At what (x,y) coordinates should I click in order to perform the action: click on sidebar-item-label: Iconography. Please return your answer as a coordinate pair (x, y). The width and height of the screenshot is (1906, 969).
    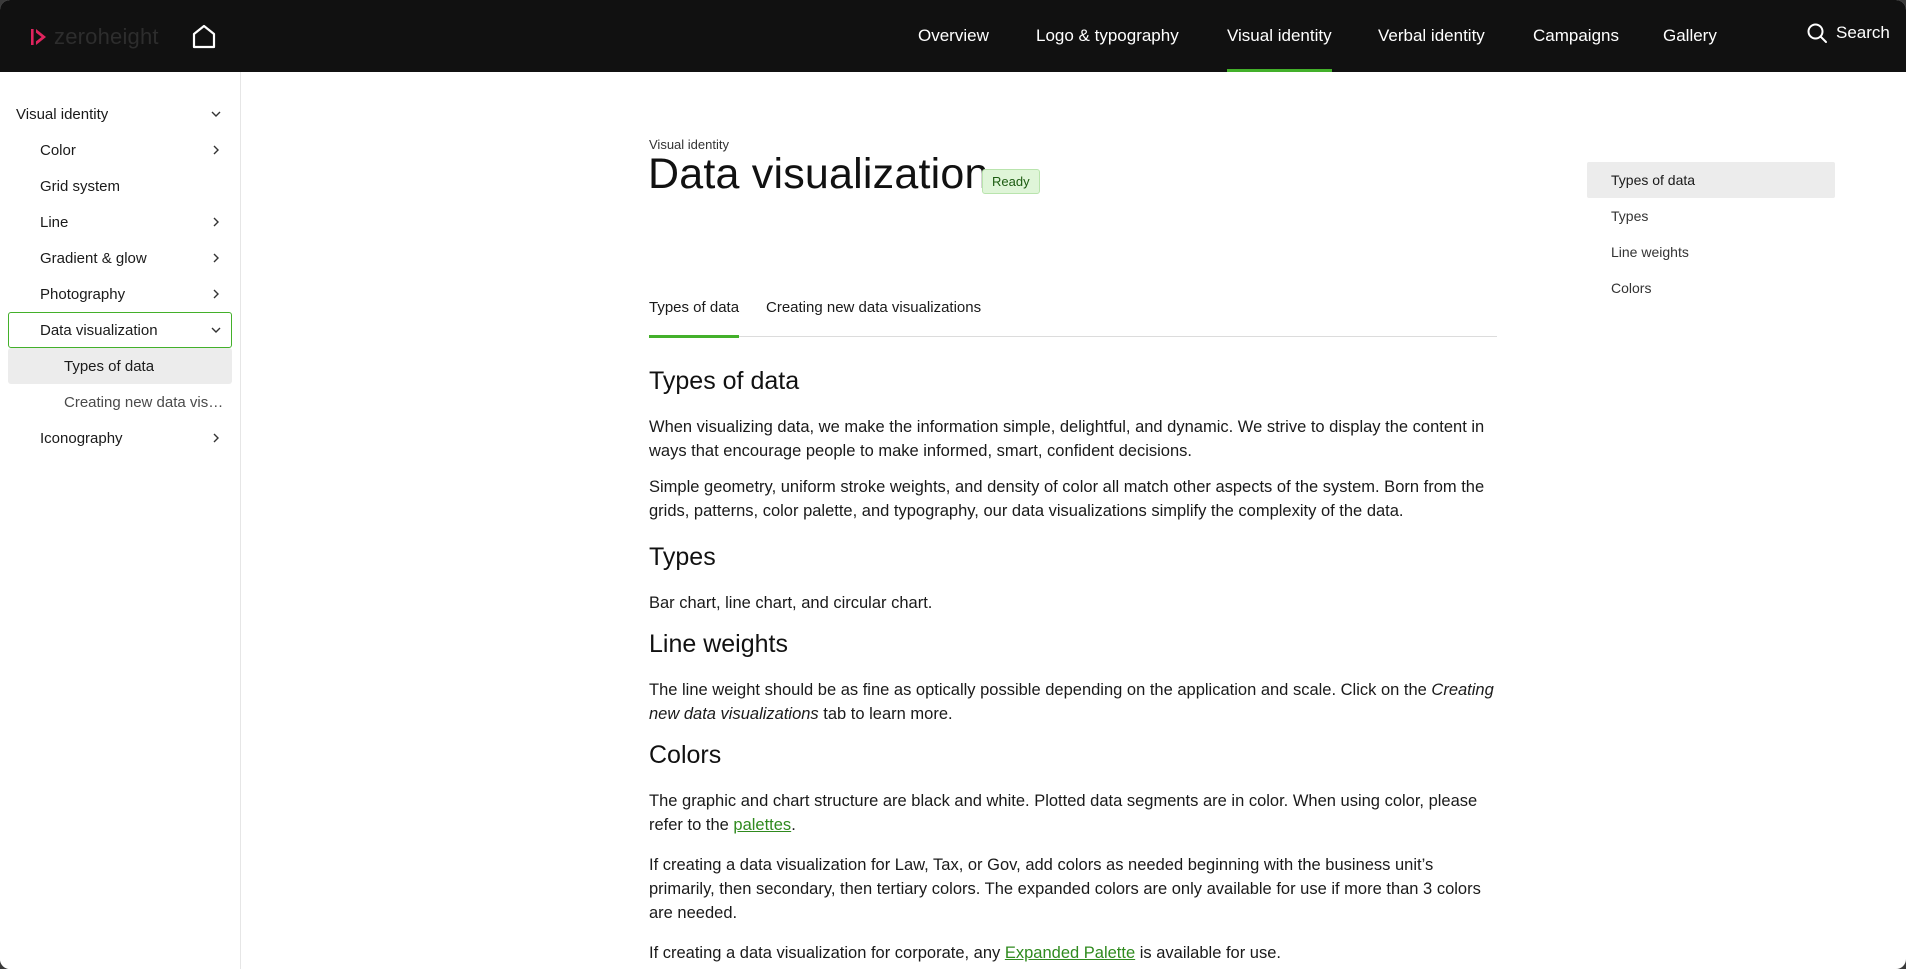
    Looking at the image, I should click on (81, 438).